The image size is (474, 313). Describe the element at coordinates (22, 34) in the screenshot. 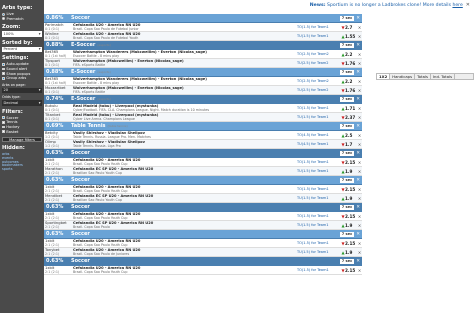

I see `zoom-select: 100% ▾` at that location.